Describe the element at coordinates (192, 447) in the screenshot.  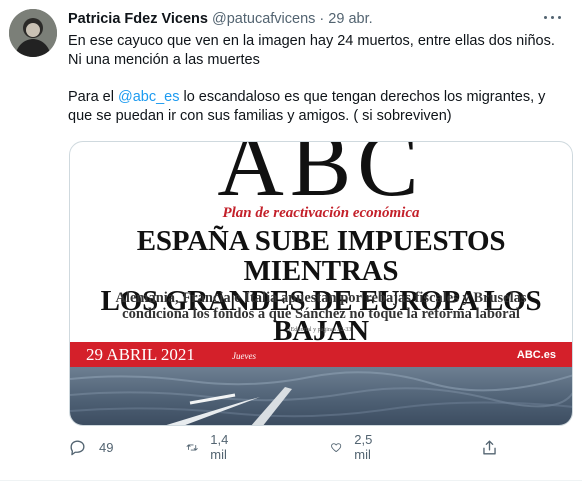
I see `retweet-icon` at that location.